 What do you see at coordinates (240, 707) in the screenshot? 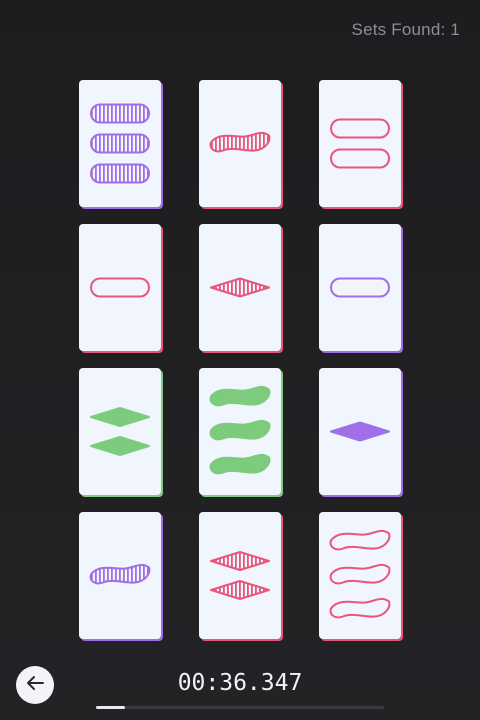
I see `progress-track` at bounding box center [240, 707].